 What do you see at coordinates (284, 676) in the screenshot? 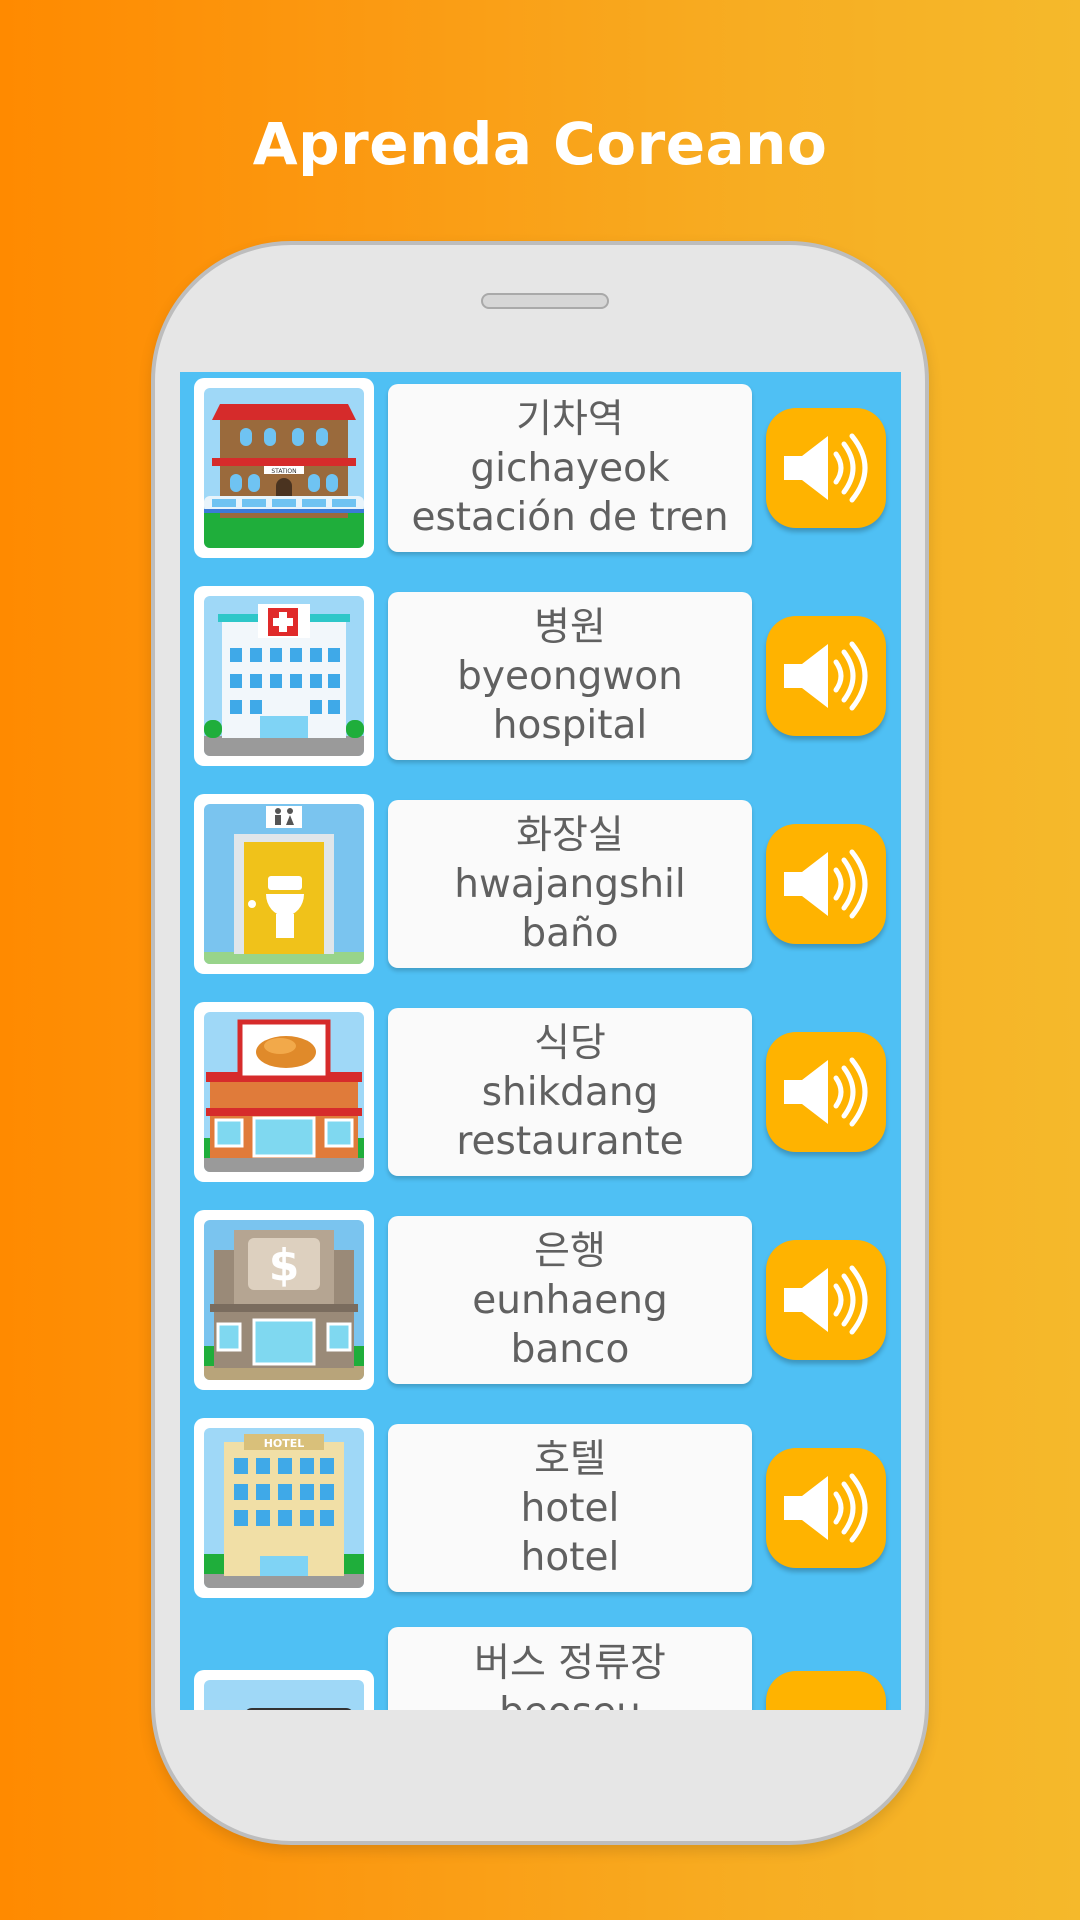
I see `hospital-icon` at bounding box center [284, 676].